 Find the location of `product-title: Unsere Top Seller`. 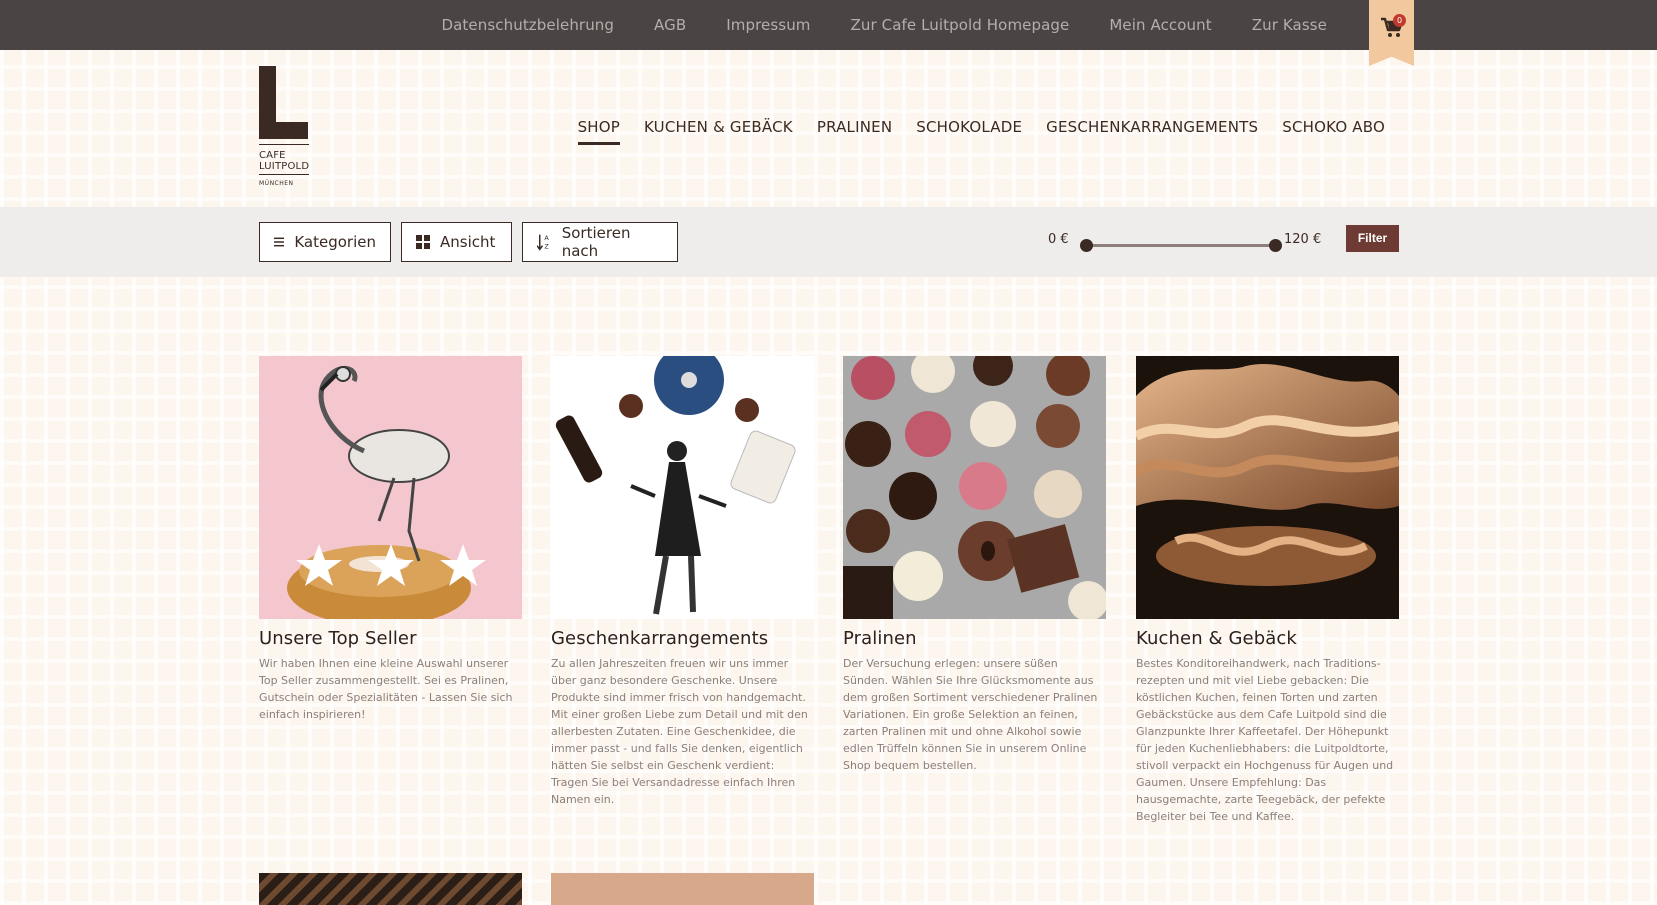

product-title: Unsere Top Seller is located at coordinates (390, 638).